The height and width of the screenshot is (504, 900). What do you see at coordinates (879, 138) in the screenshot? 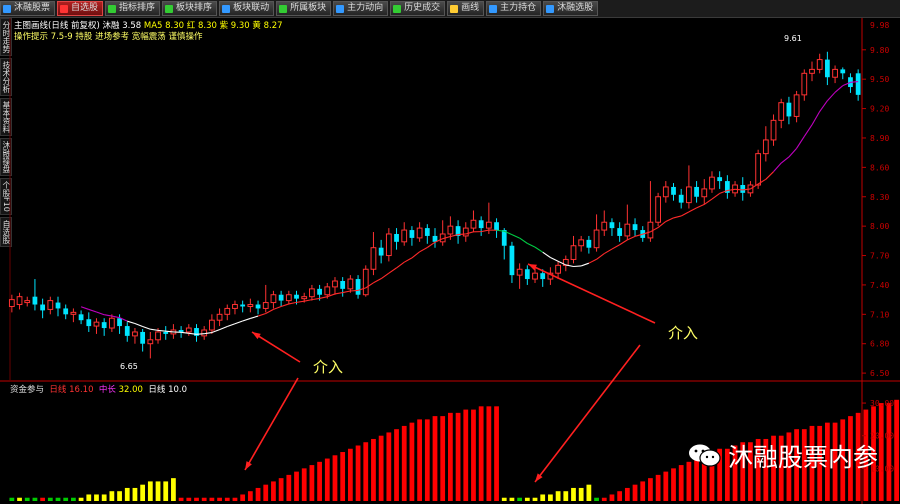
I see `price-tick-label: 8.90` at bounding box center [879, 138].